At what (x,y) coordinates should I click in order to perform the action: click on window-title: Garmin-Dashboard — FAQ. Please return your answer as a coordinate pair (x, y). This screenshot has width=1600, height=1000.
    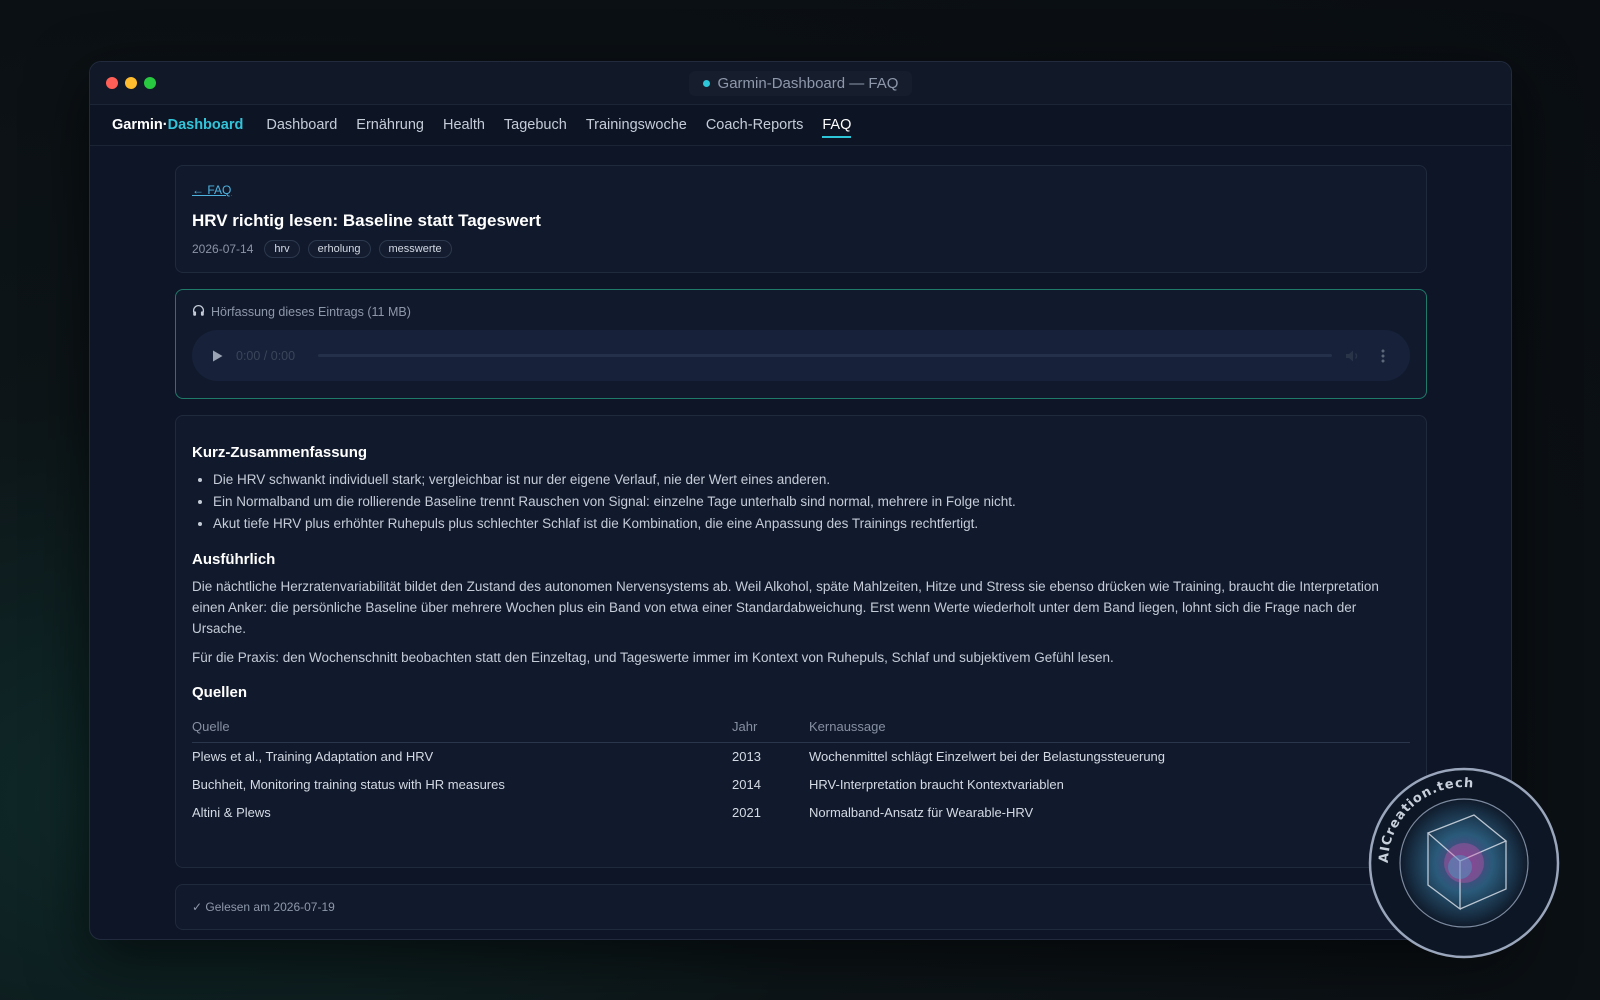
    Looking at the image, I should click on (808, 83).